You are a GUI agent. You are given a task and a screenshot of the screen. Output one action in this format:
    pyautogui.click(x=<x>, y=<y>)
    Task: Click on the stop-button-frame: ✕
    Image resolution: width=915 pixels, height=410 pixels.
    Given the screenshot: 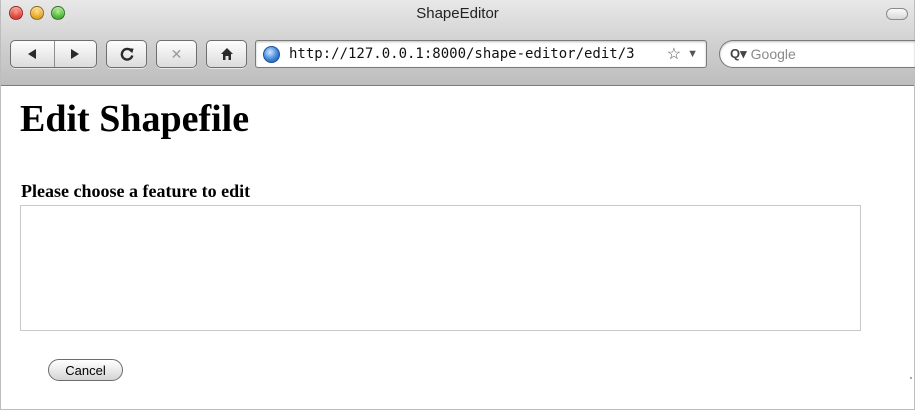 What is the action you would take?
    pyautogui.click(x=176, y=54)
    